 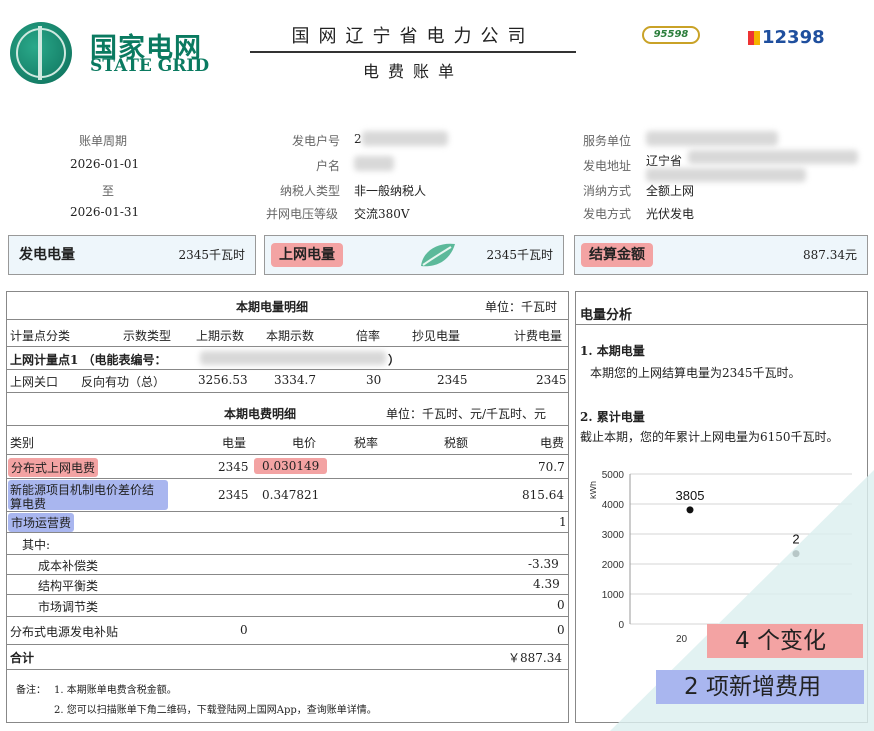 I want to click on overlay-shape, so click(x=742, y=600).